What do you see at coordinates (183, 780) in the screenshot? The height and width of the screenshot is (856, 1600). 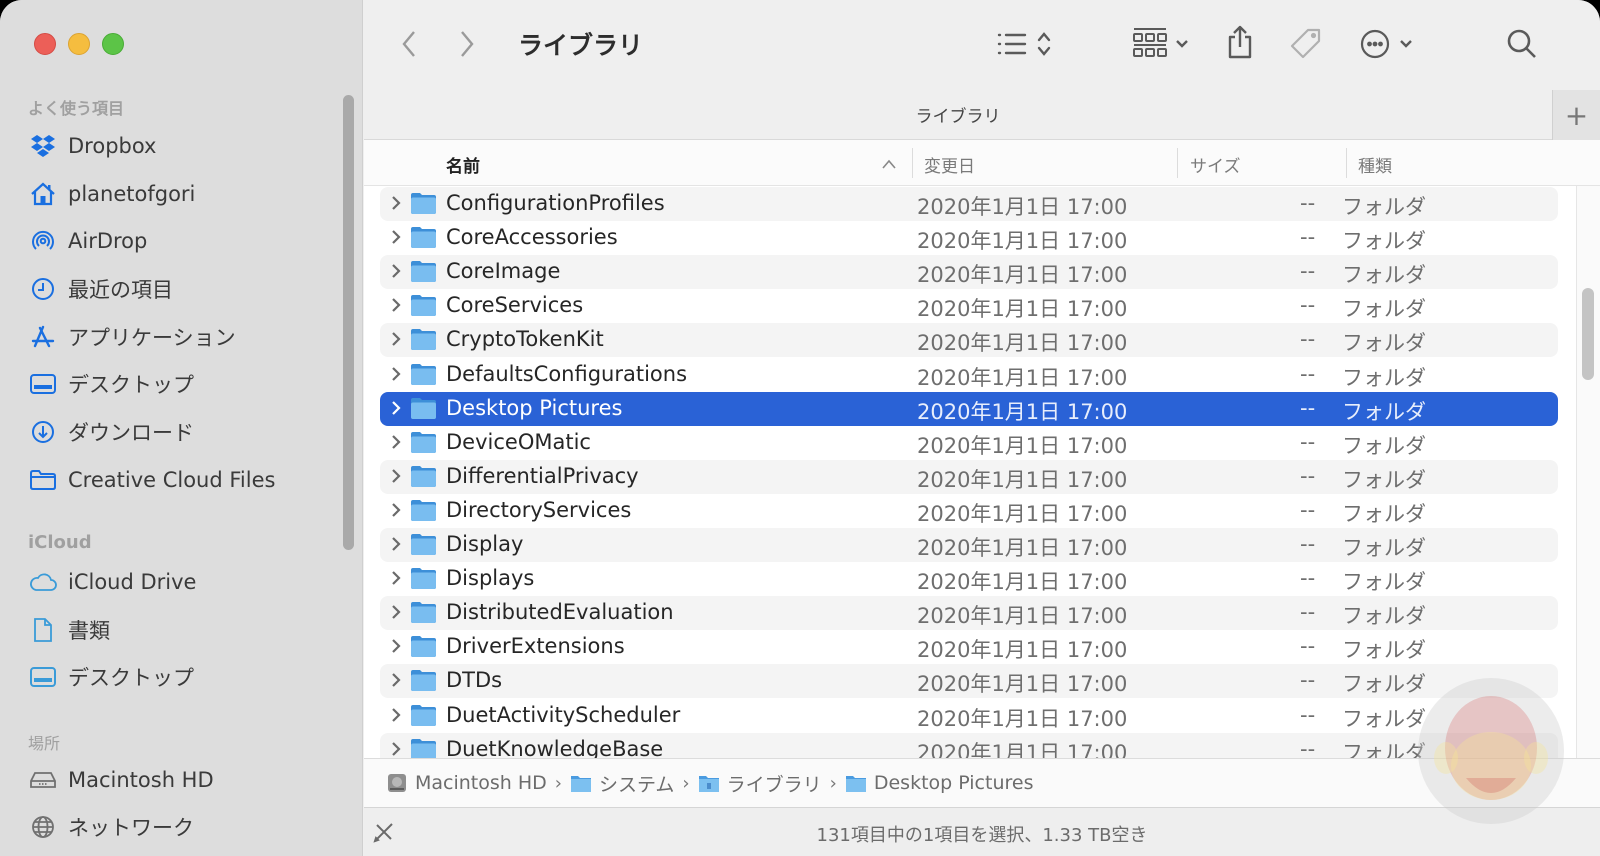 I see `sidebar-item-macintosh-hd: Macintosh HD` at bounding box center [183, 780].